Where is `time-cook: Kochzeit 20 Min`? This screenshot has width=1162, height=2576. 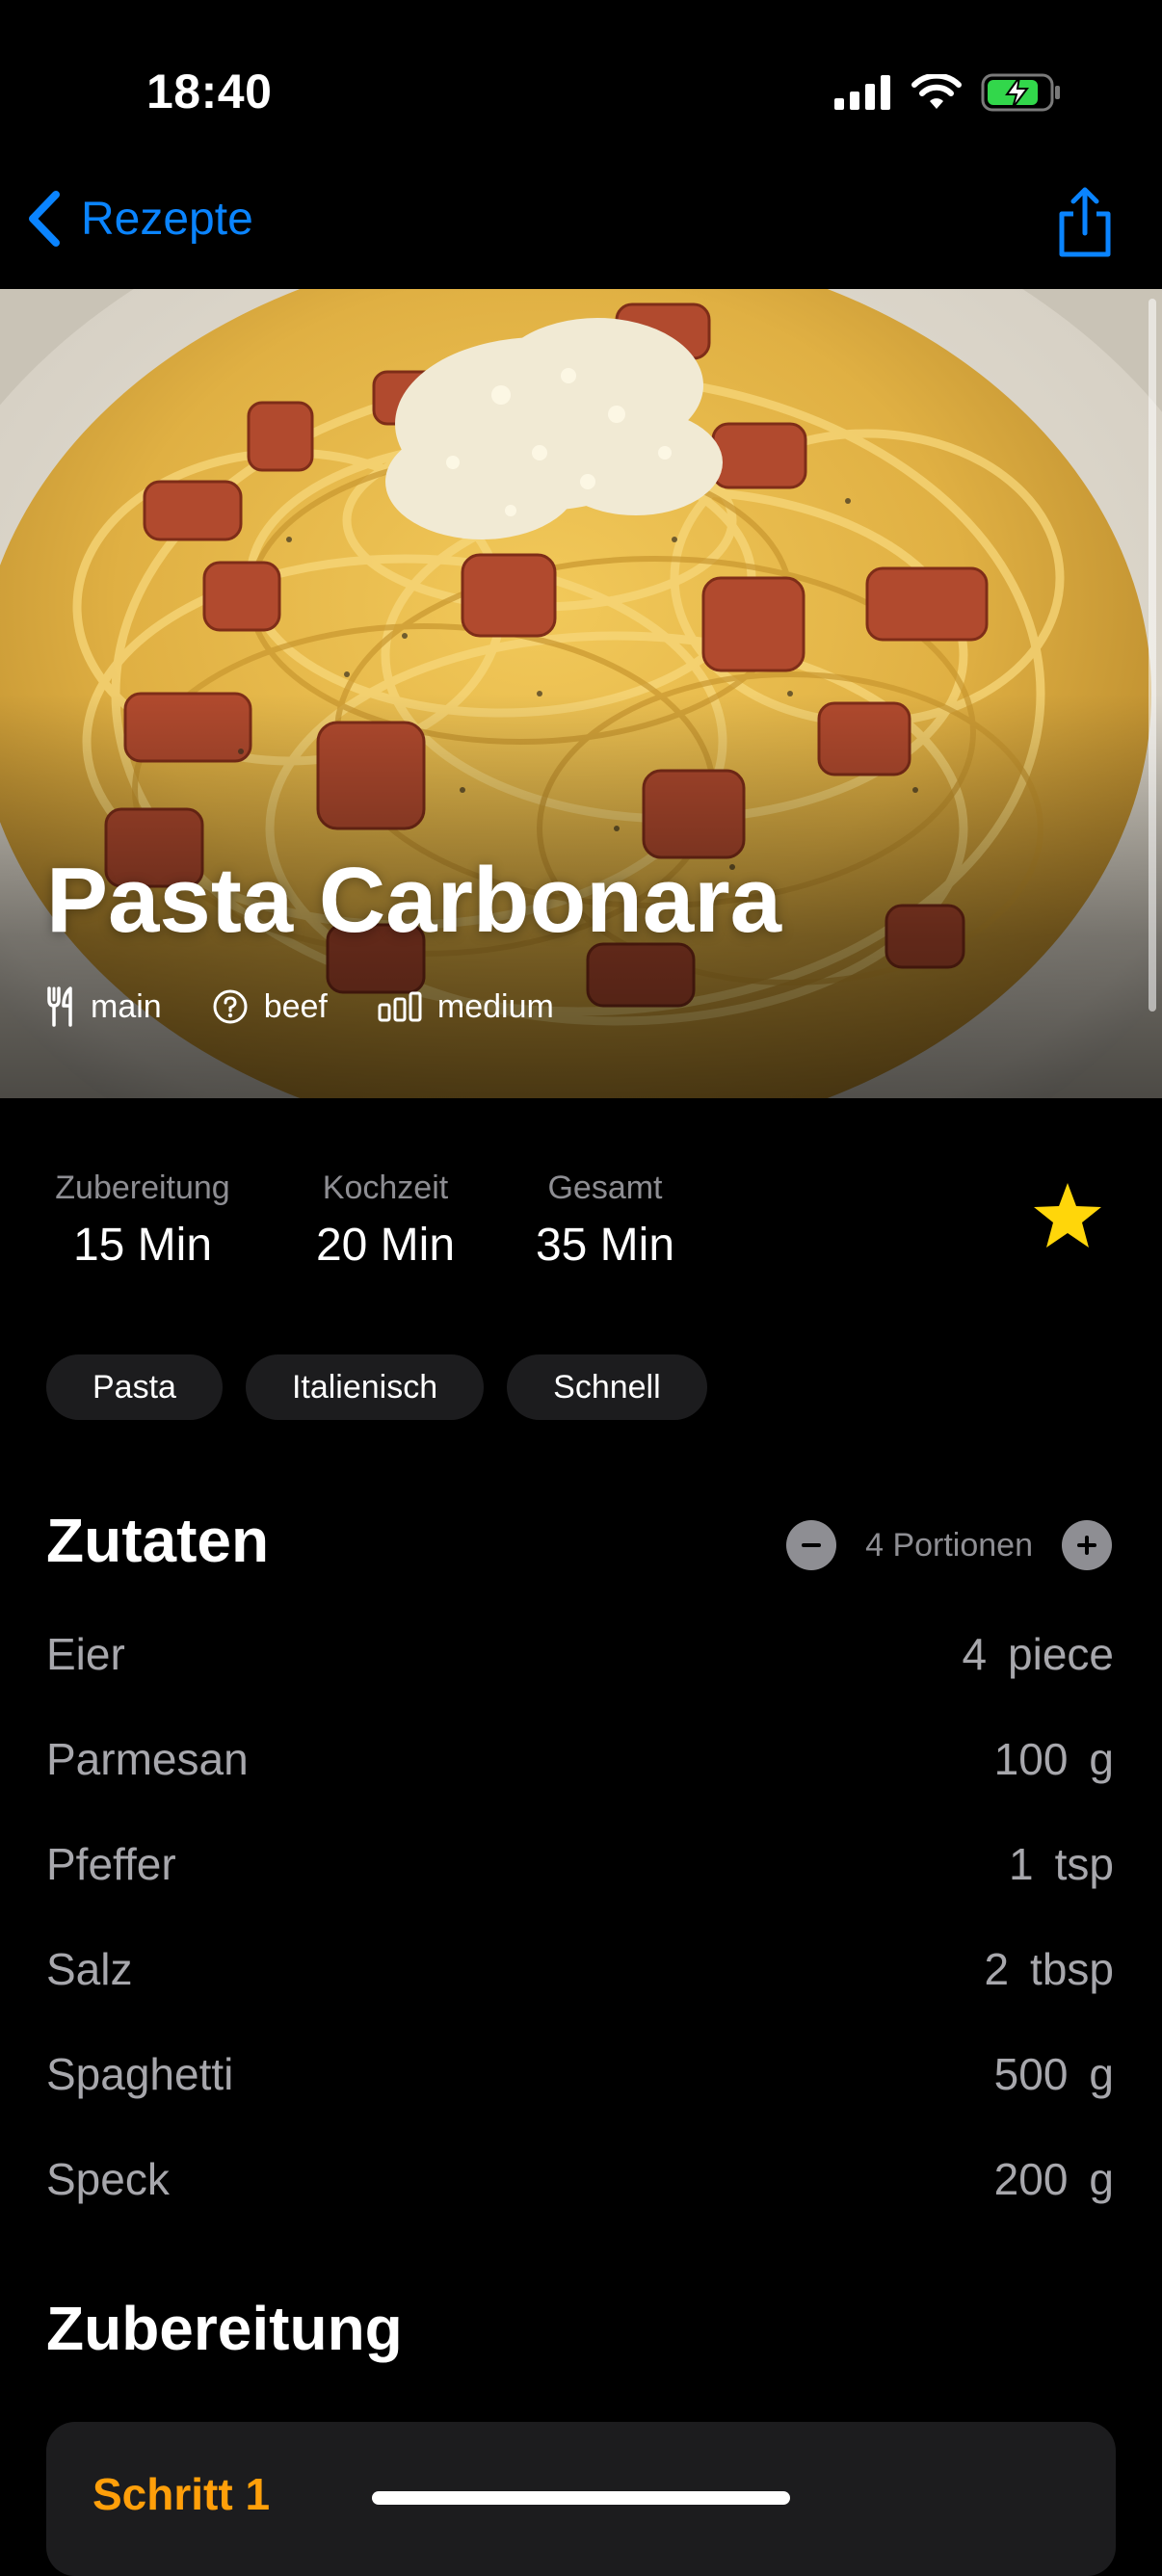 time-cook: Kochzeit 20 Min is located at coordinates (386, 1221).